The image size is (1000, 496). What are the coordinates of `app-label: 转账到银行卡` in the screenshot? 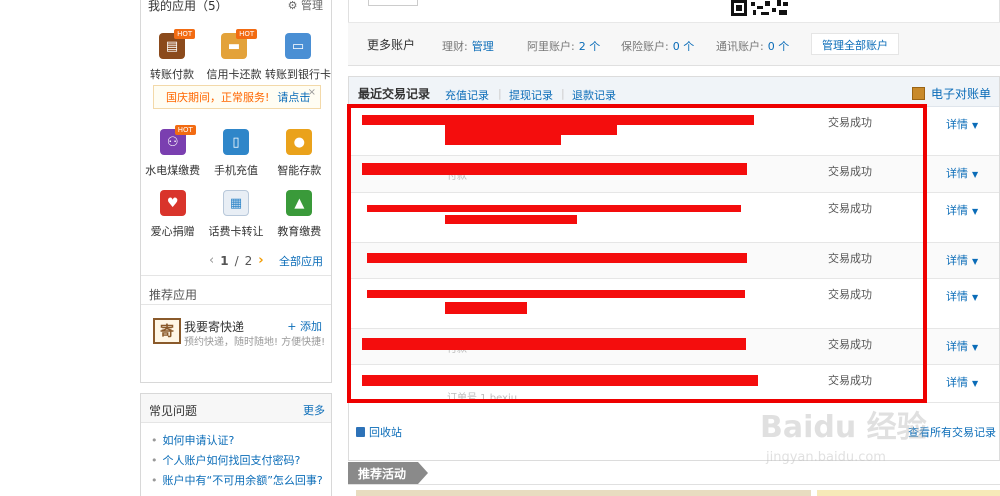 It's located at (298, 74).